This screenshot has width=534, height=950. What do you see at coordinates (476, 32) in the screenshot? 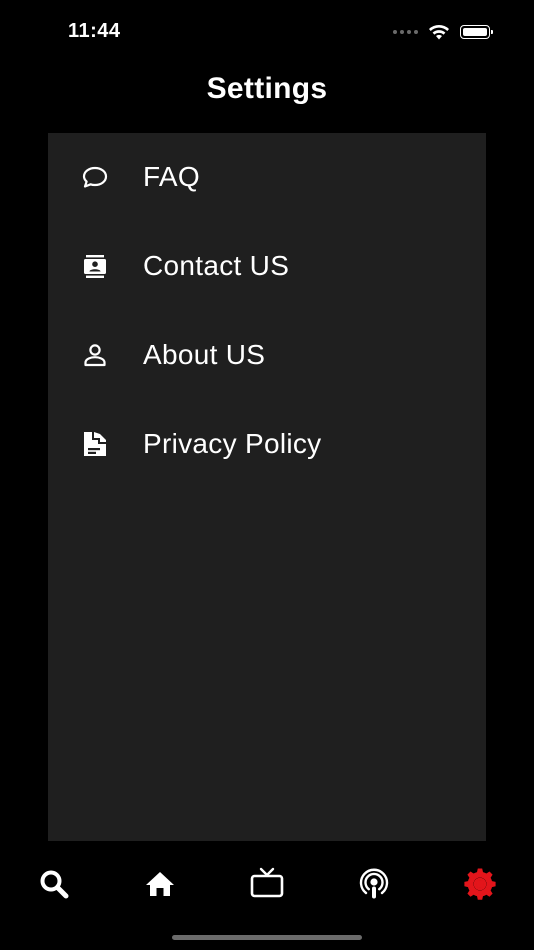
I see `battery-icon` at bounding box center [476, 32].